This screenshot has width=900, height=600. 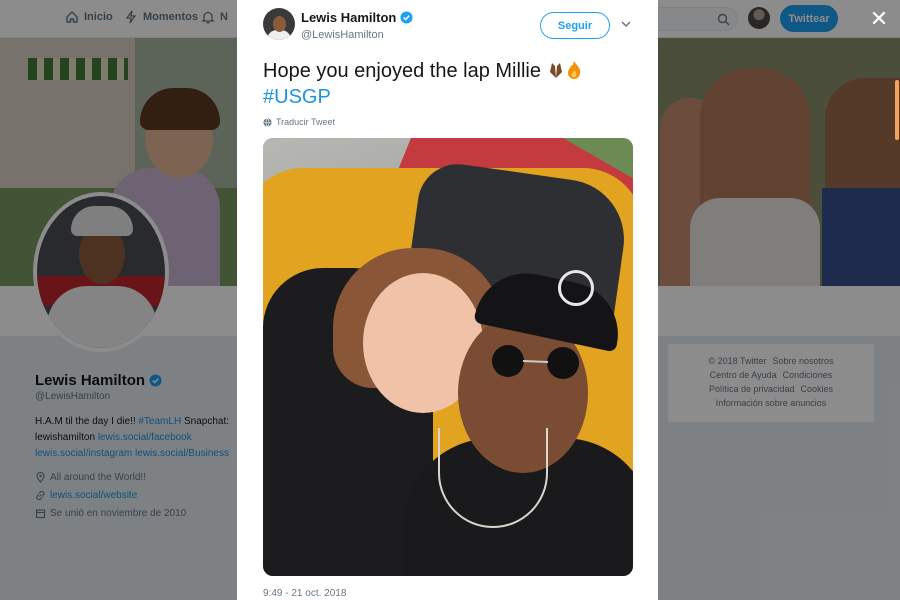 What do you see at coordinates (267, 122) in the screenshot?
I see `globe-icon` at bounding box center [267, 122].